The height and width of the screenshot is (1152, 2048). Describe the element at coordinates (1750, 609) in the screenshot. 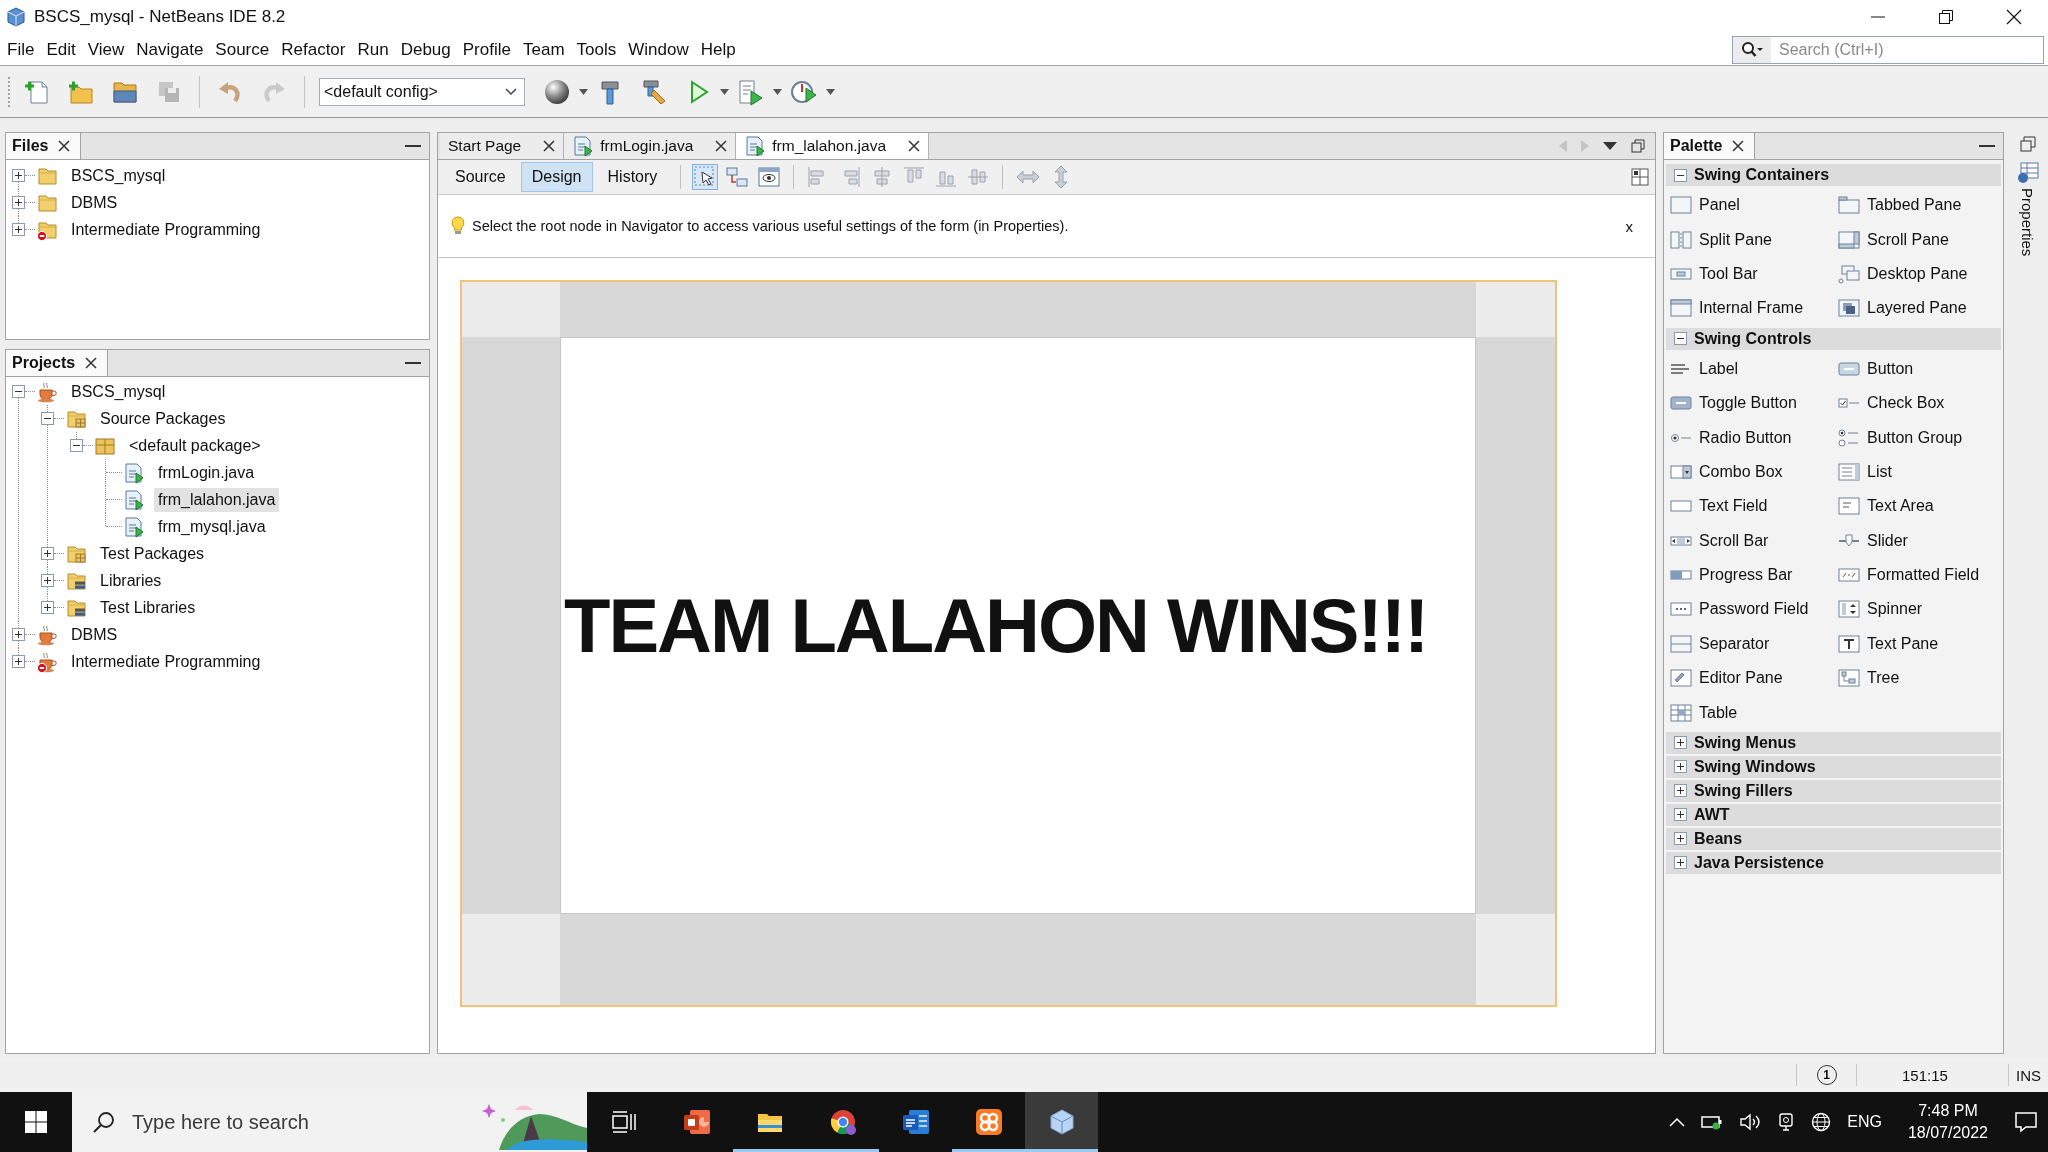

I see `component-item: Password Field` at that location.